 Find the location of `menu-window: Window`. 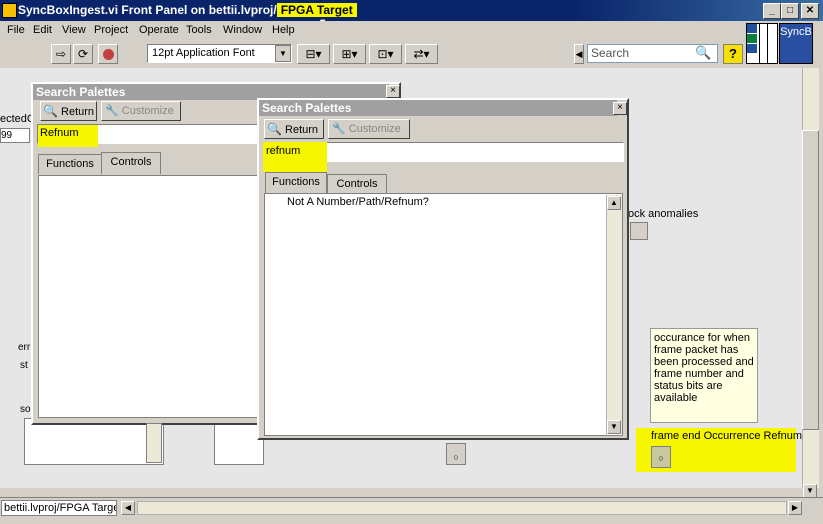

menu-window: Window is located at coordinates (242, 30).